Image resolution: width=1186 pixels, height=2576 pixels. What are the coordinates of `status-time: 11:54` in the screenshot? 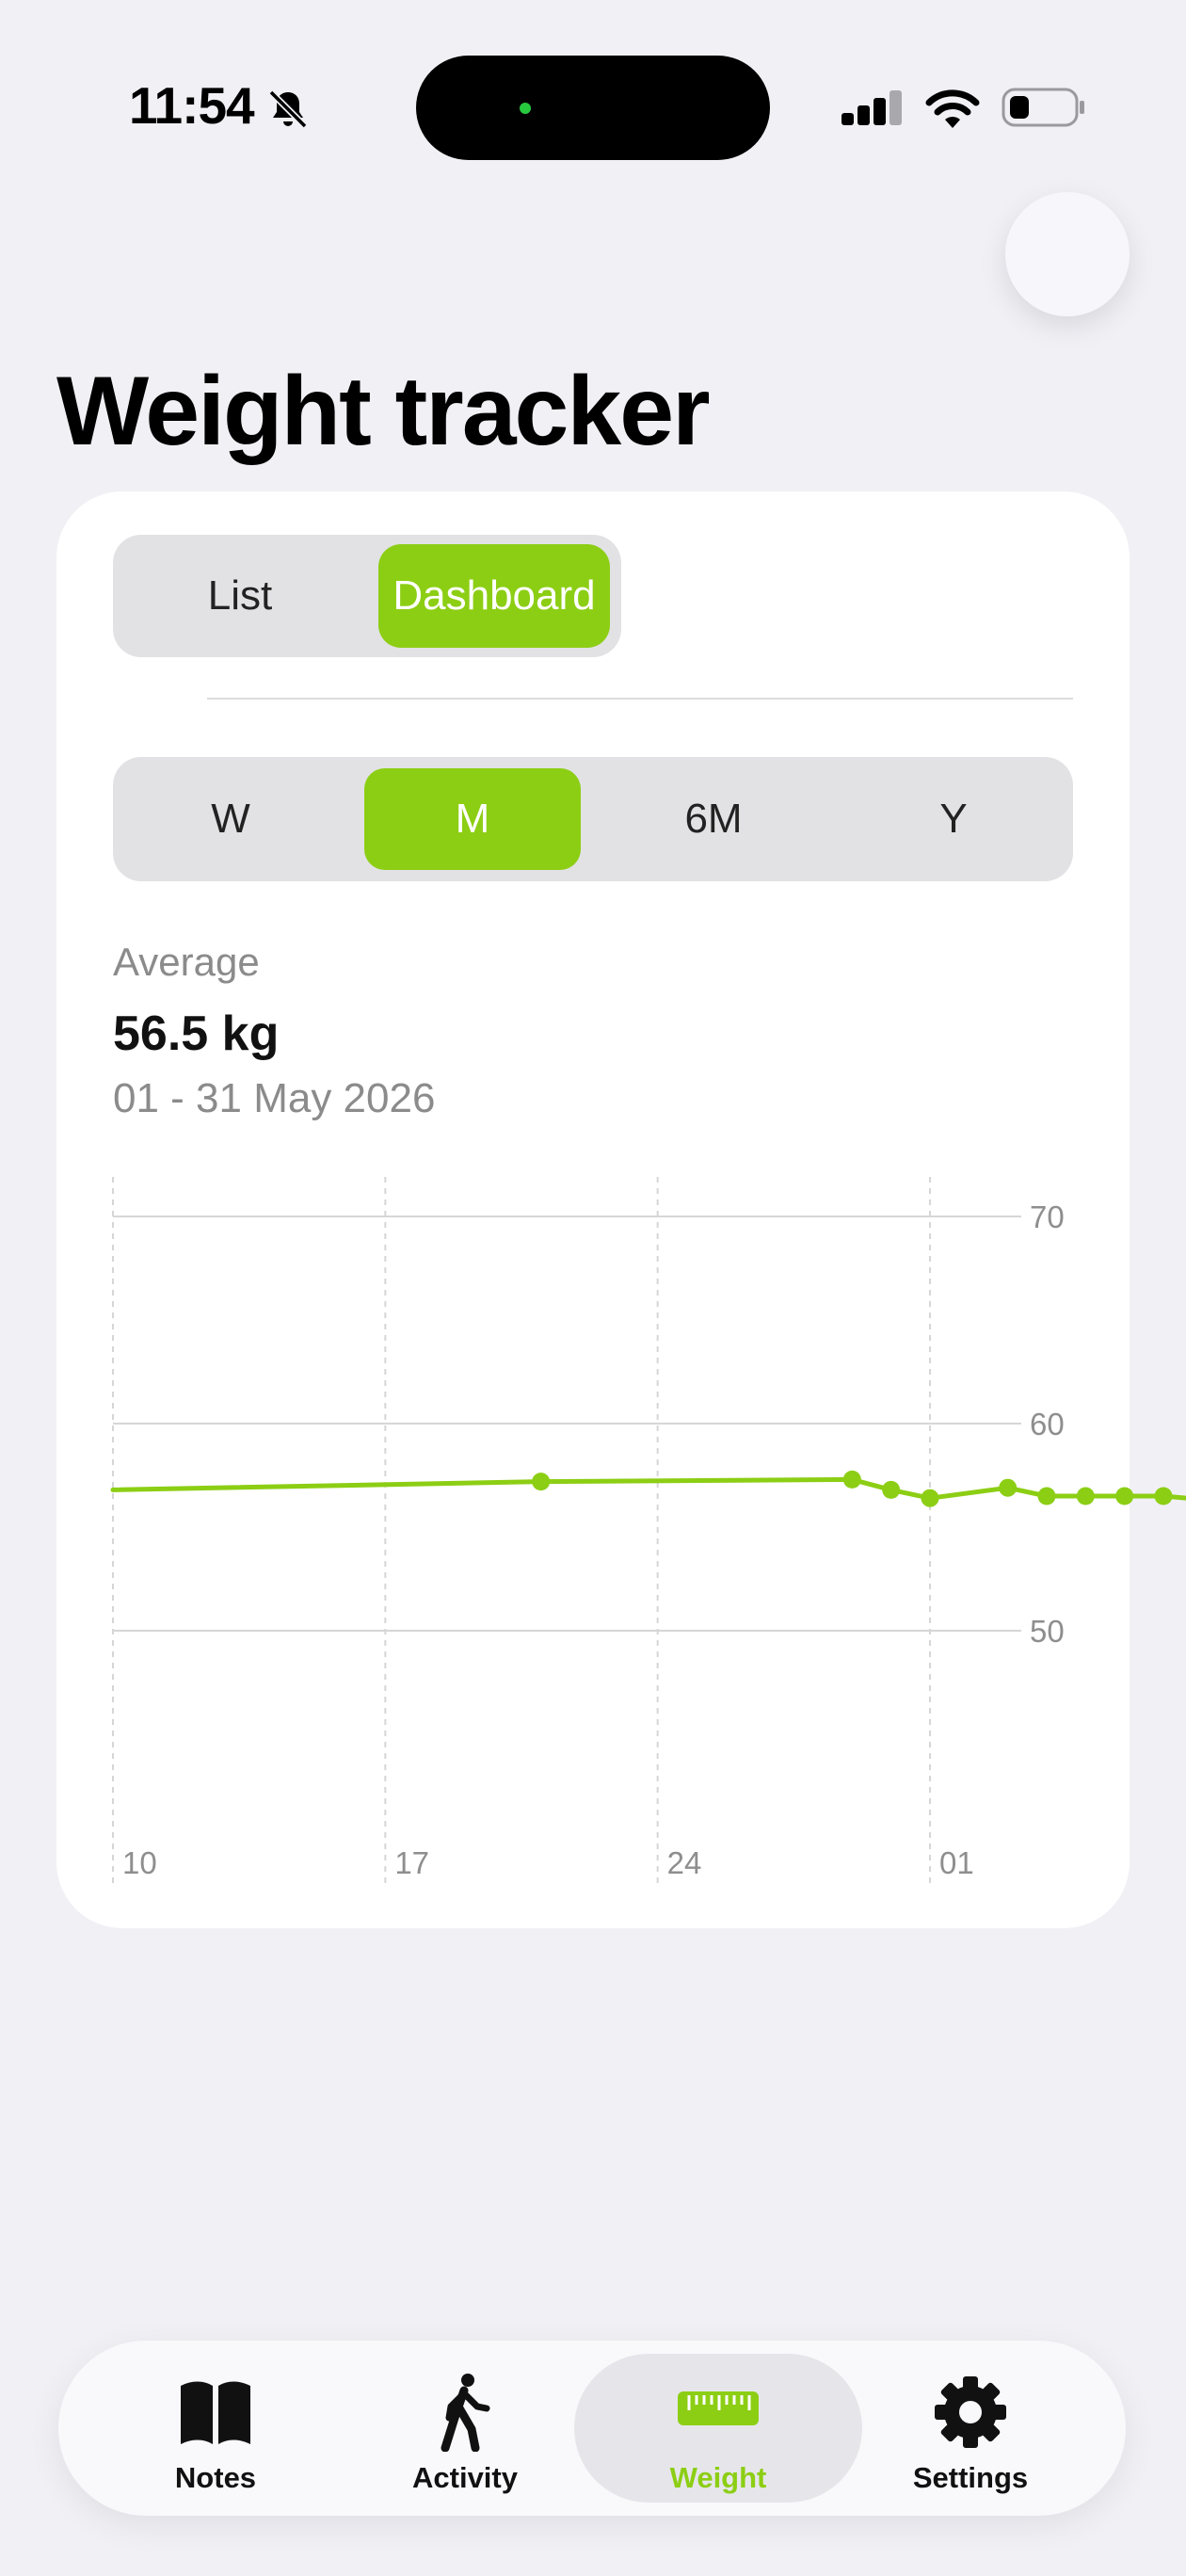 It's located at (192, 105).